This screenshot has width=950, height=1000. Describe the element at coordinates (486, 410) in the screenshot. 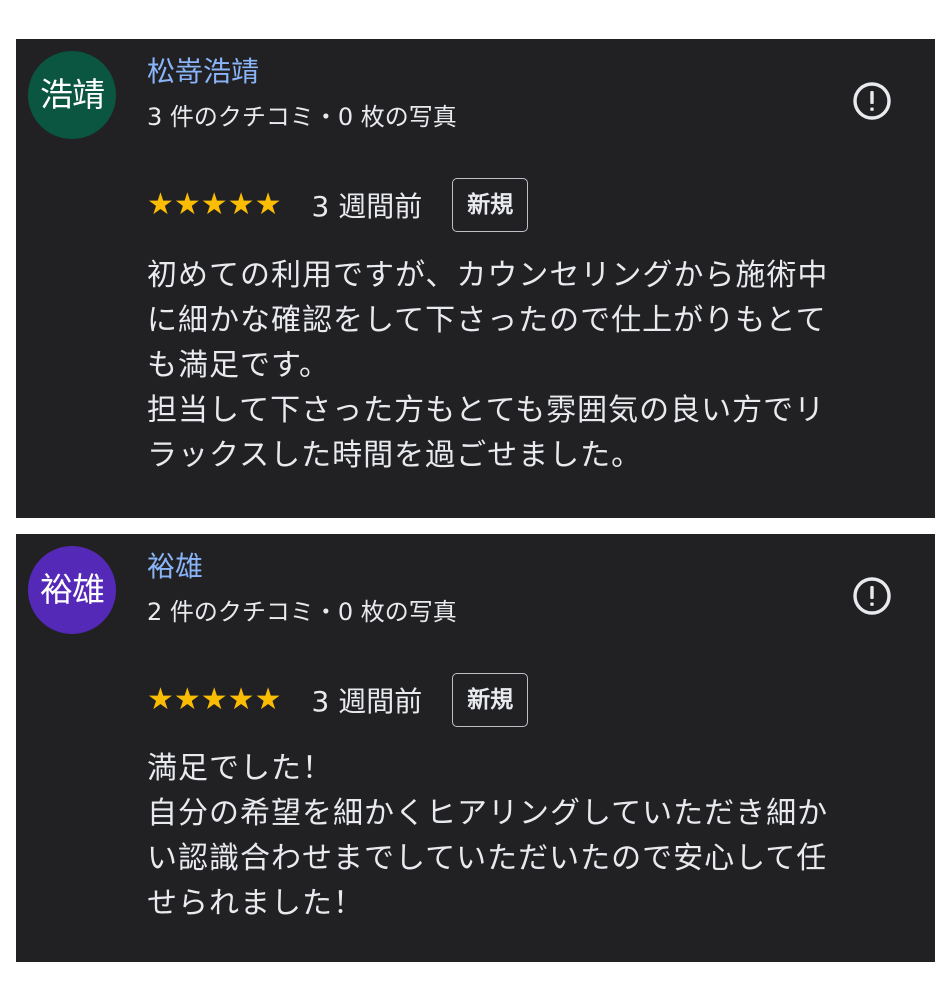

I see `review-text-line: 担当して下さった方もとても雰囲気の良い方でリ` at that location.